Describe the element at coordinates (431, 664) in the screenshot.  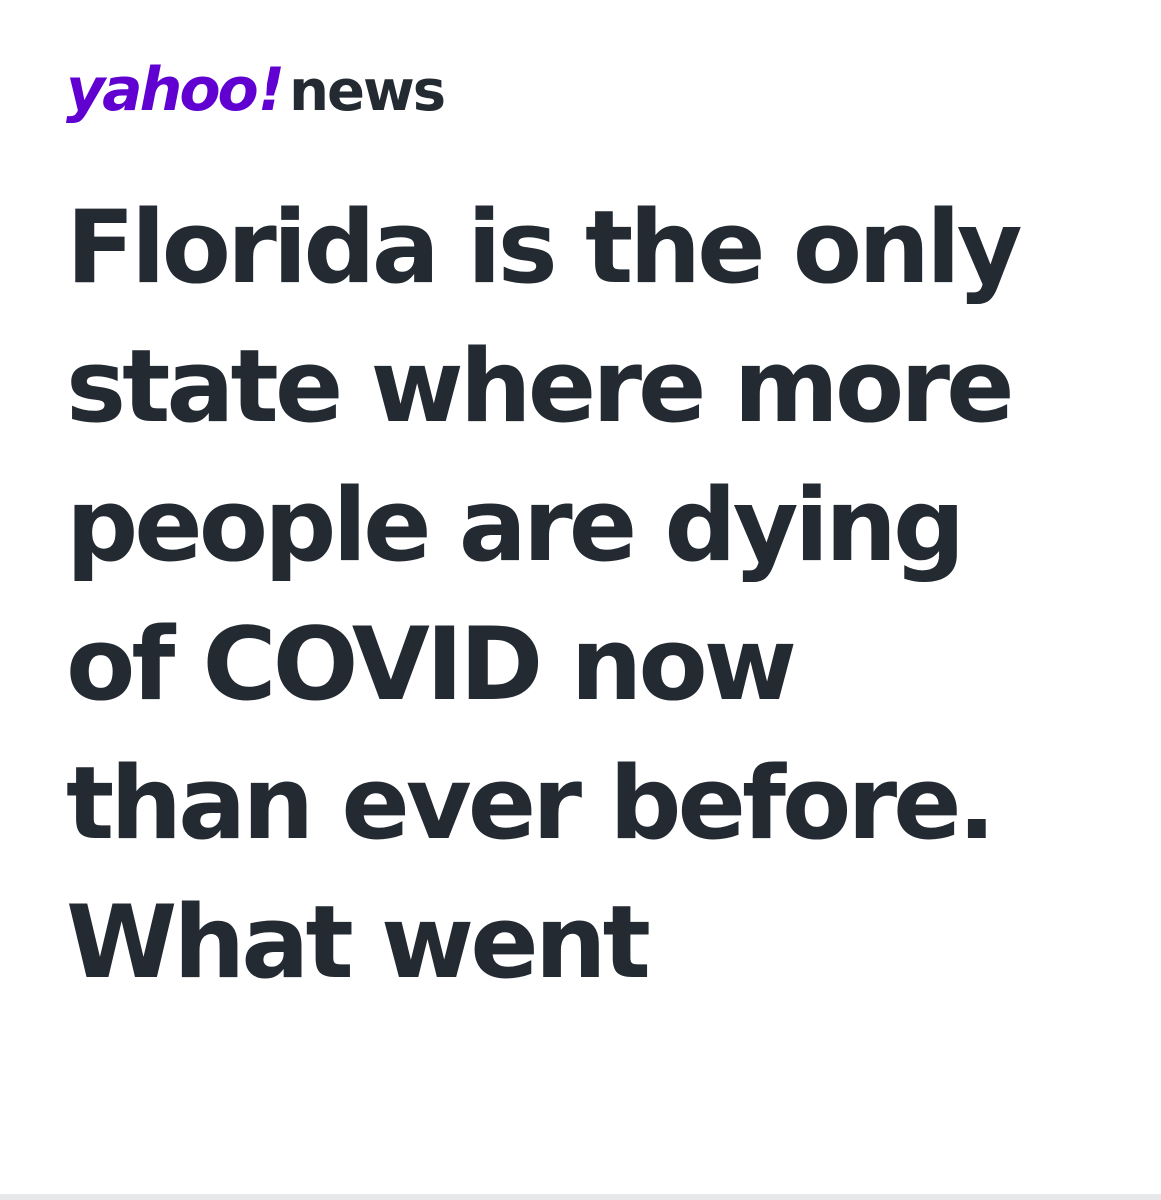
I see `headline-line: of COVID now` at that location.